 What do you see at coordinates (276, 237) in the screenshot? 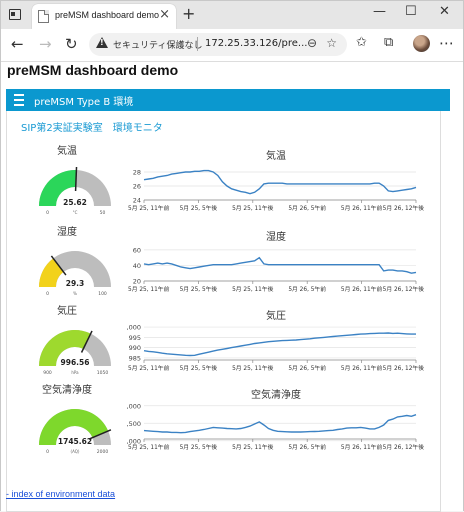
I see `chart-title: 湿度` at bounding box center [276, 237].